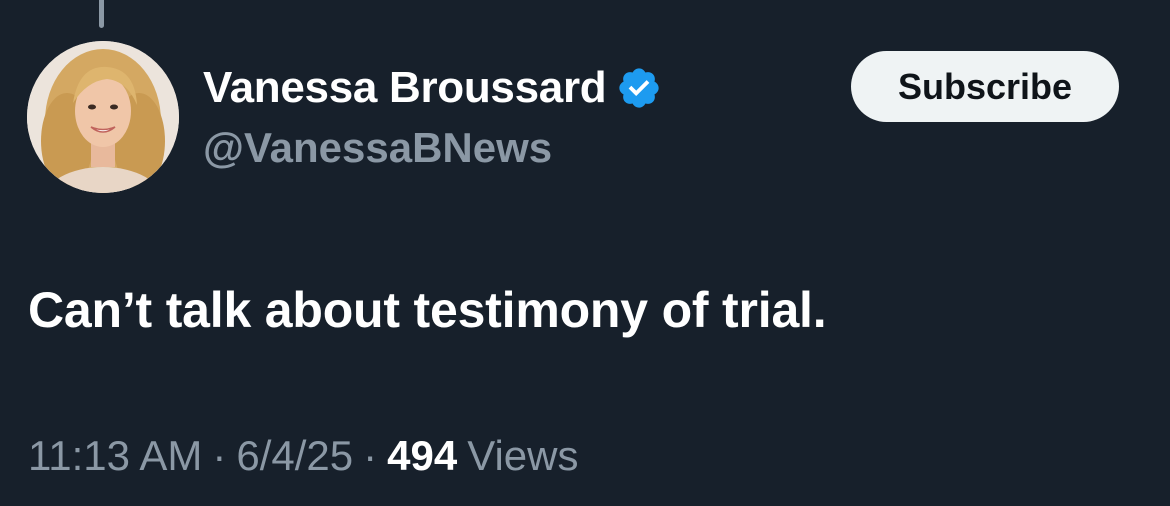 This screenshot has height=506, width=1170. What do you see at coordinates (294, 456) in the screenshot?
I see `tweet-date: 6/4/25` at bounding box center [294, 456].